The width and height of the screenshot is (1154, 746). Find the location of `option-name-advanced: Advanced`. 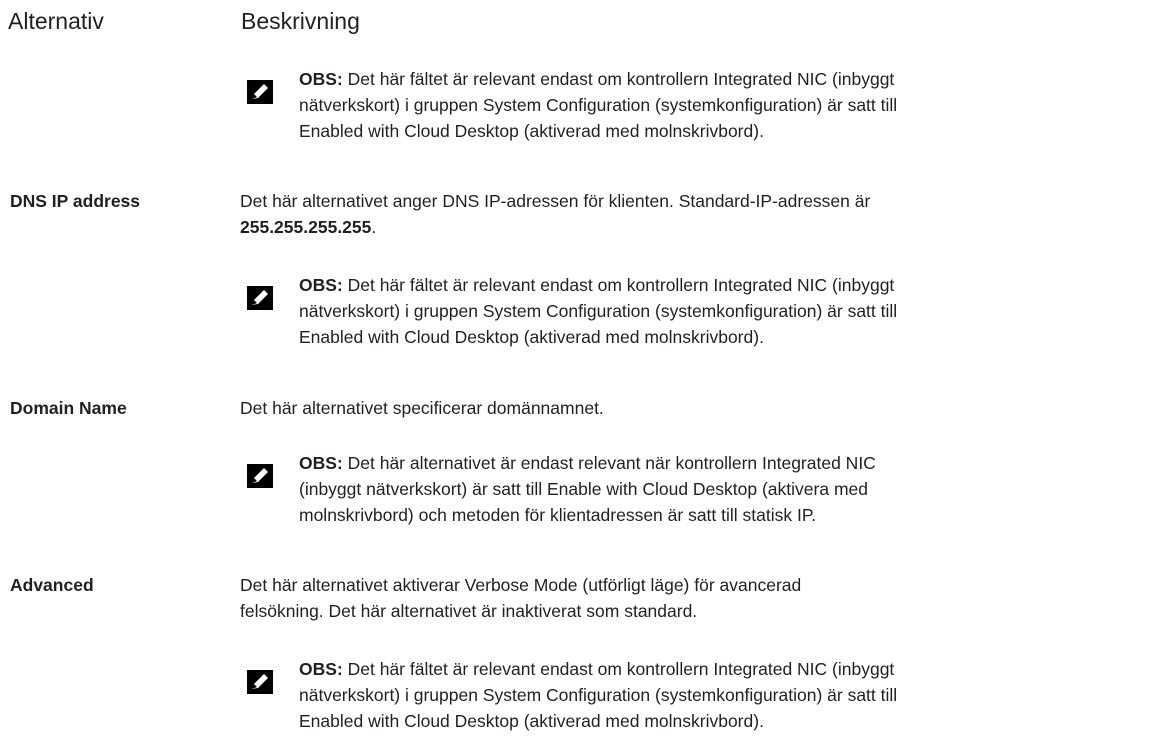

option-name-advanced: Advanced is located at coordinates (52, 585).